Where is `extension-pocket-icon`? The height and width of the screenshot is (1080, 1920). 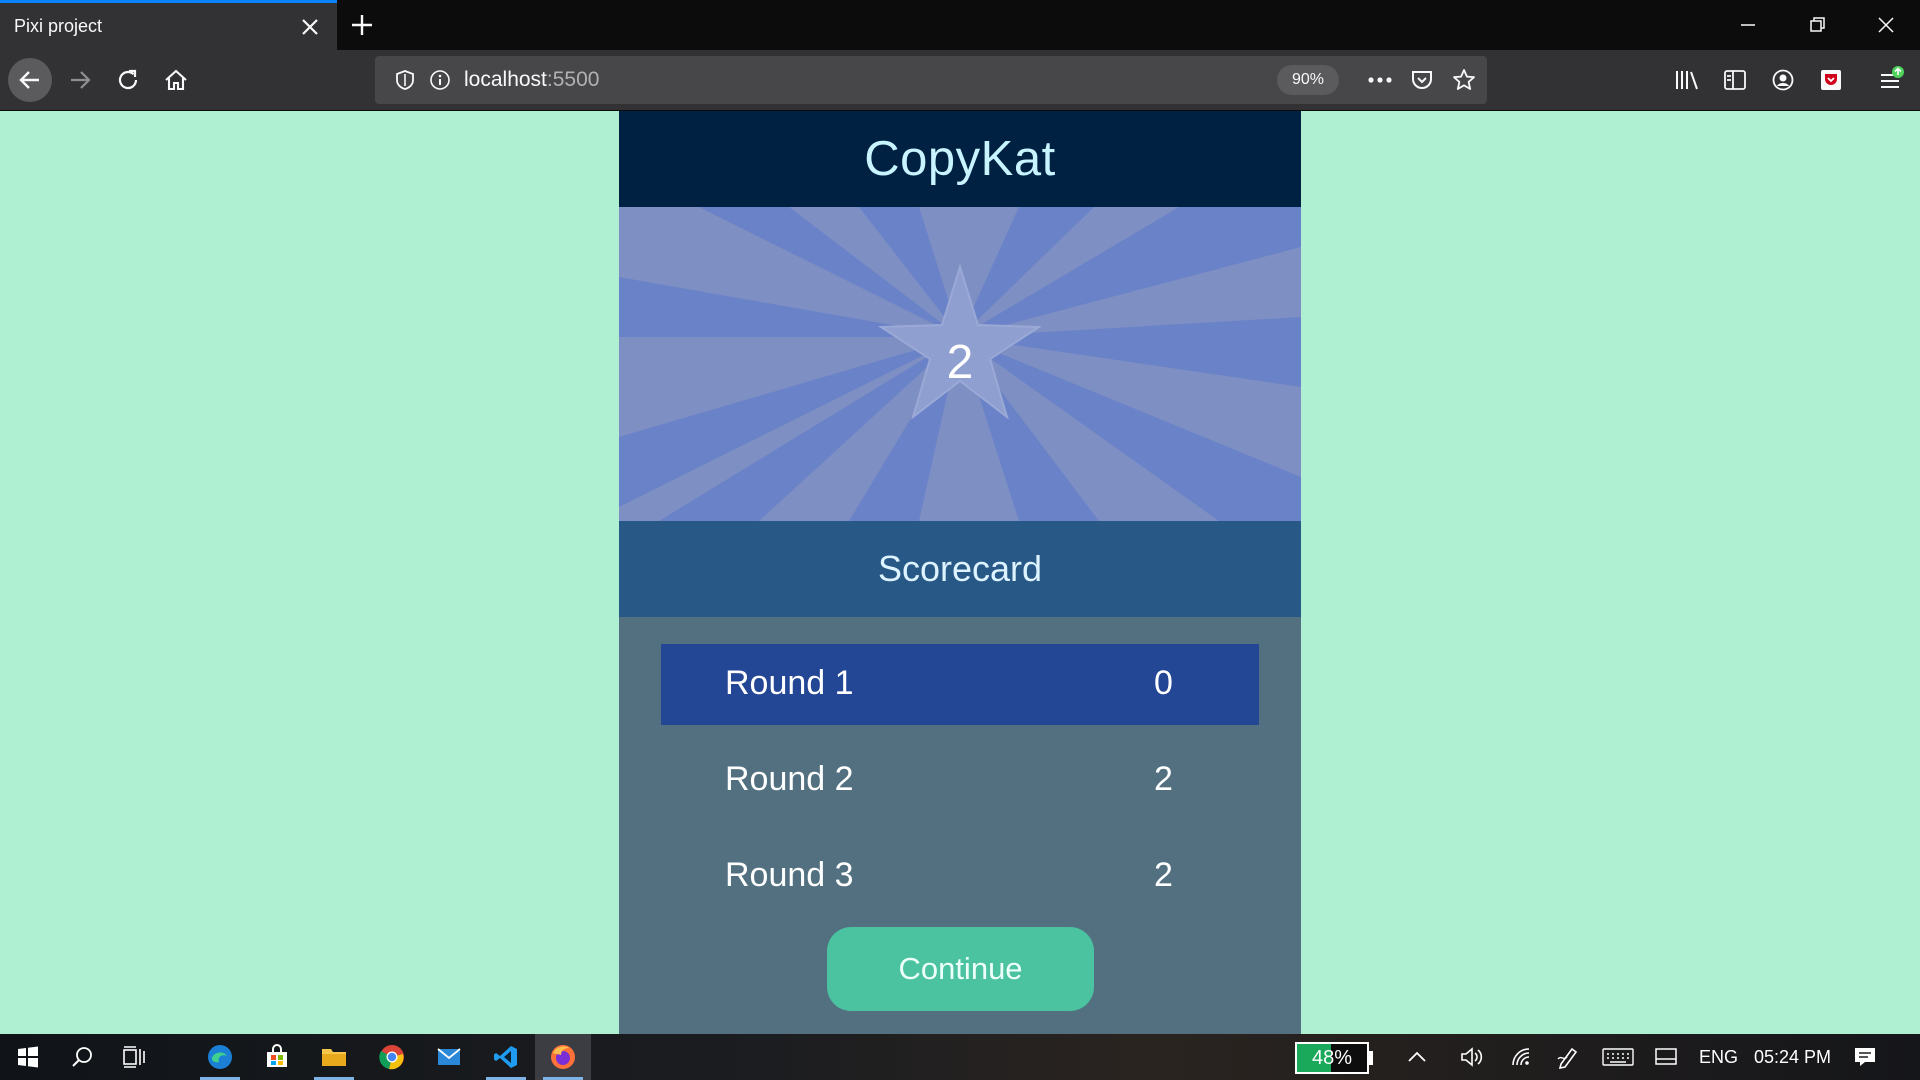
extension-pocket-icon is located at coordinates (1831, 80).